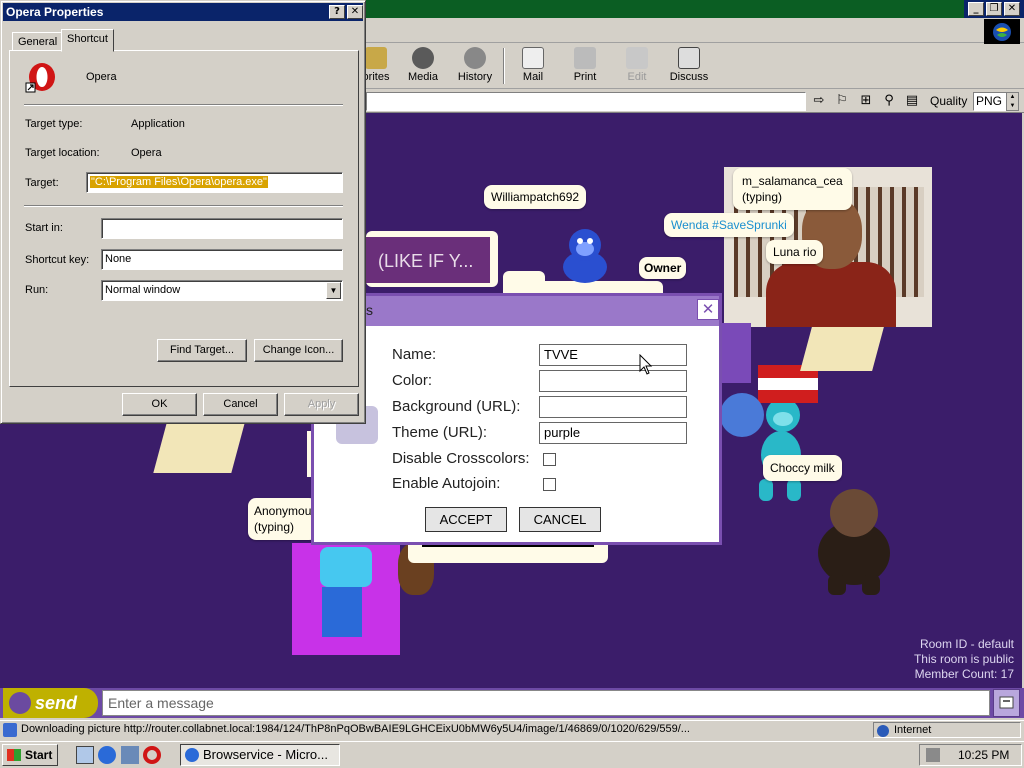 The image size is (1024, 768). What do you see at coordinates (802, 468) in the screenshot?
I see `username-bubble: Choccy milk` at bounding box center [802, 468].